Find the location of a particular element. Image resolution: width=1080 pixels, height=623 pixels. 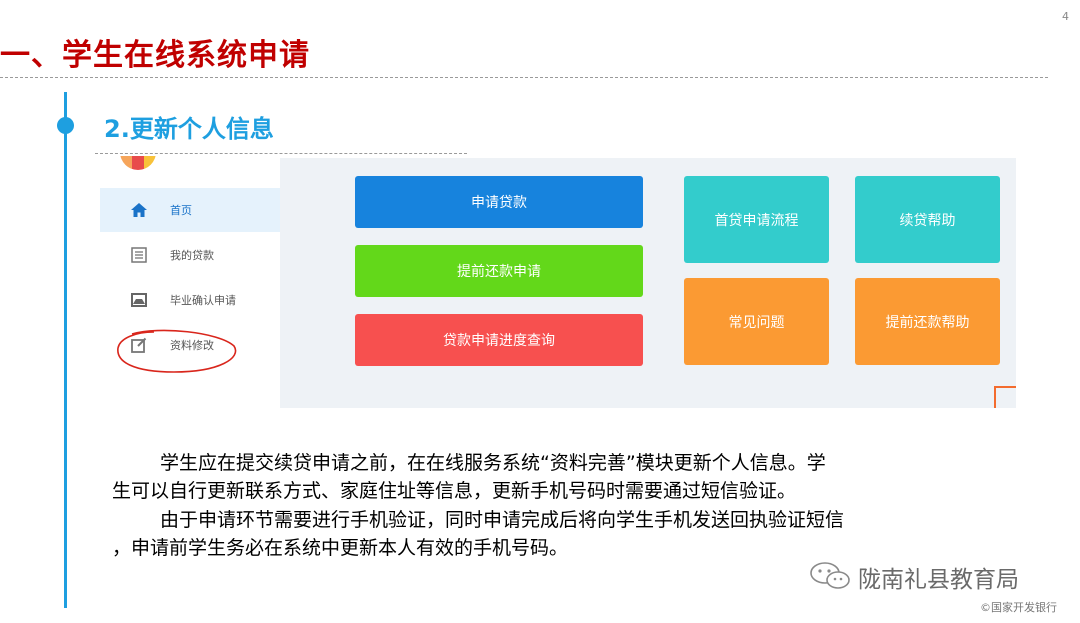

title-divider is located at coordinates (524, 77).